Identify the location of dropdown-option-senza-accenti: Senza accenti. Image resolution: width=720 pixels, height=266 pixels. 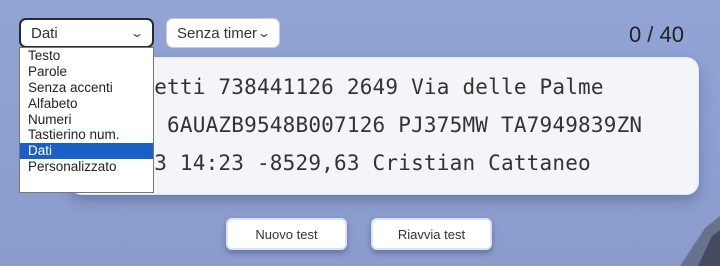
(86, 88).